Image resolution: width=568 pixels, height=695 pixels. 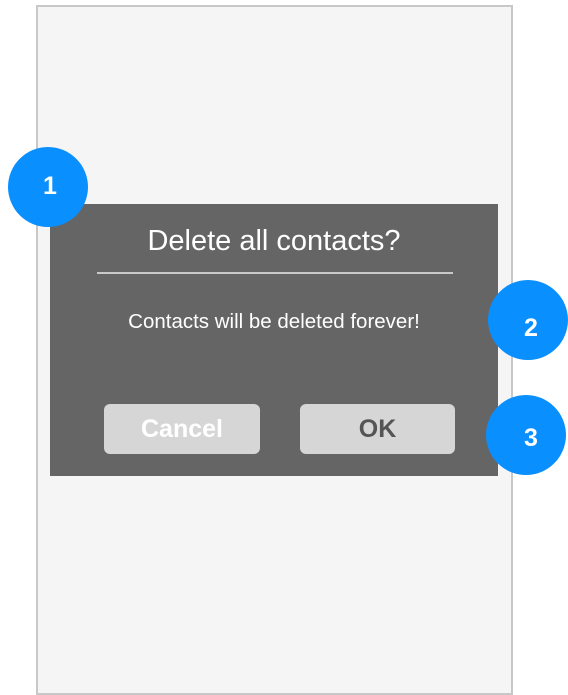 I want to click on annotation-marker-1: 1, so click(x=48, y=187).